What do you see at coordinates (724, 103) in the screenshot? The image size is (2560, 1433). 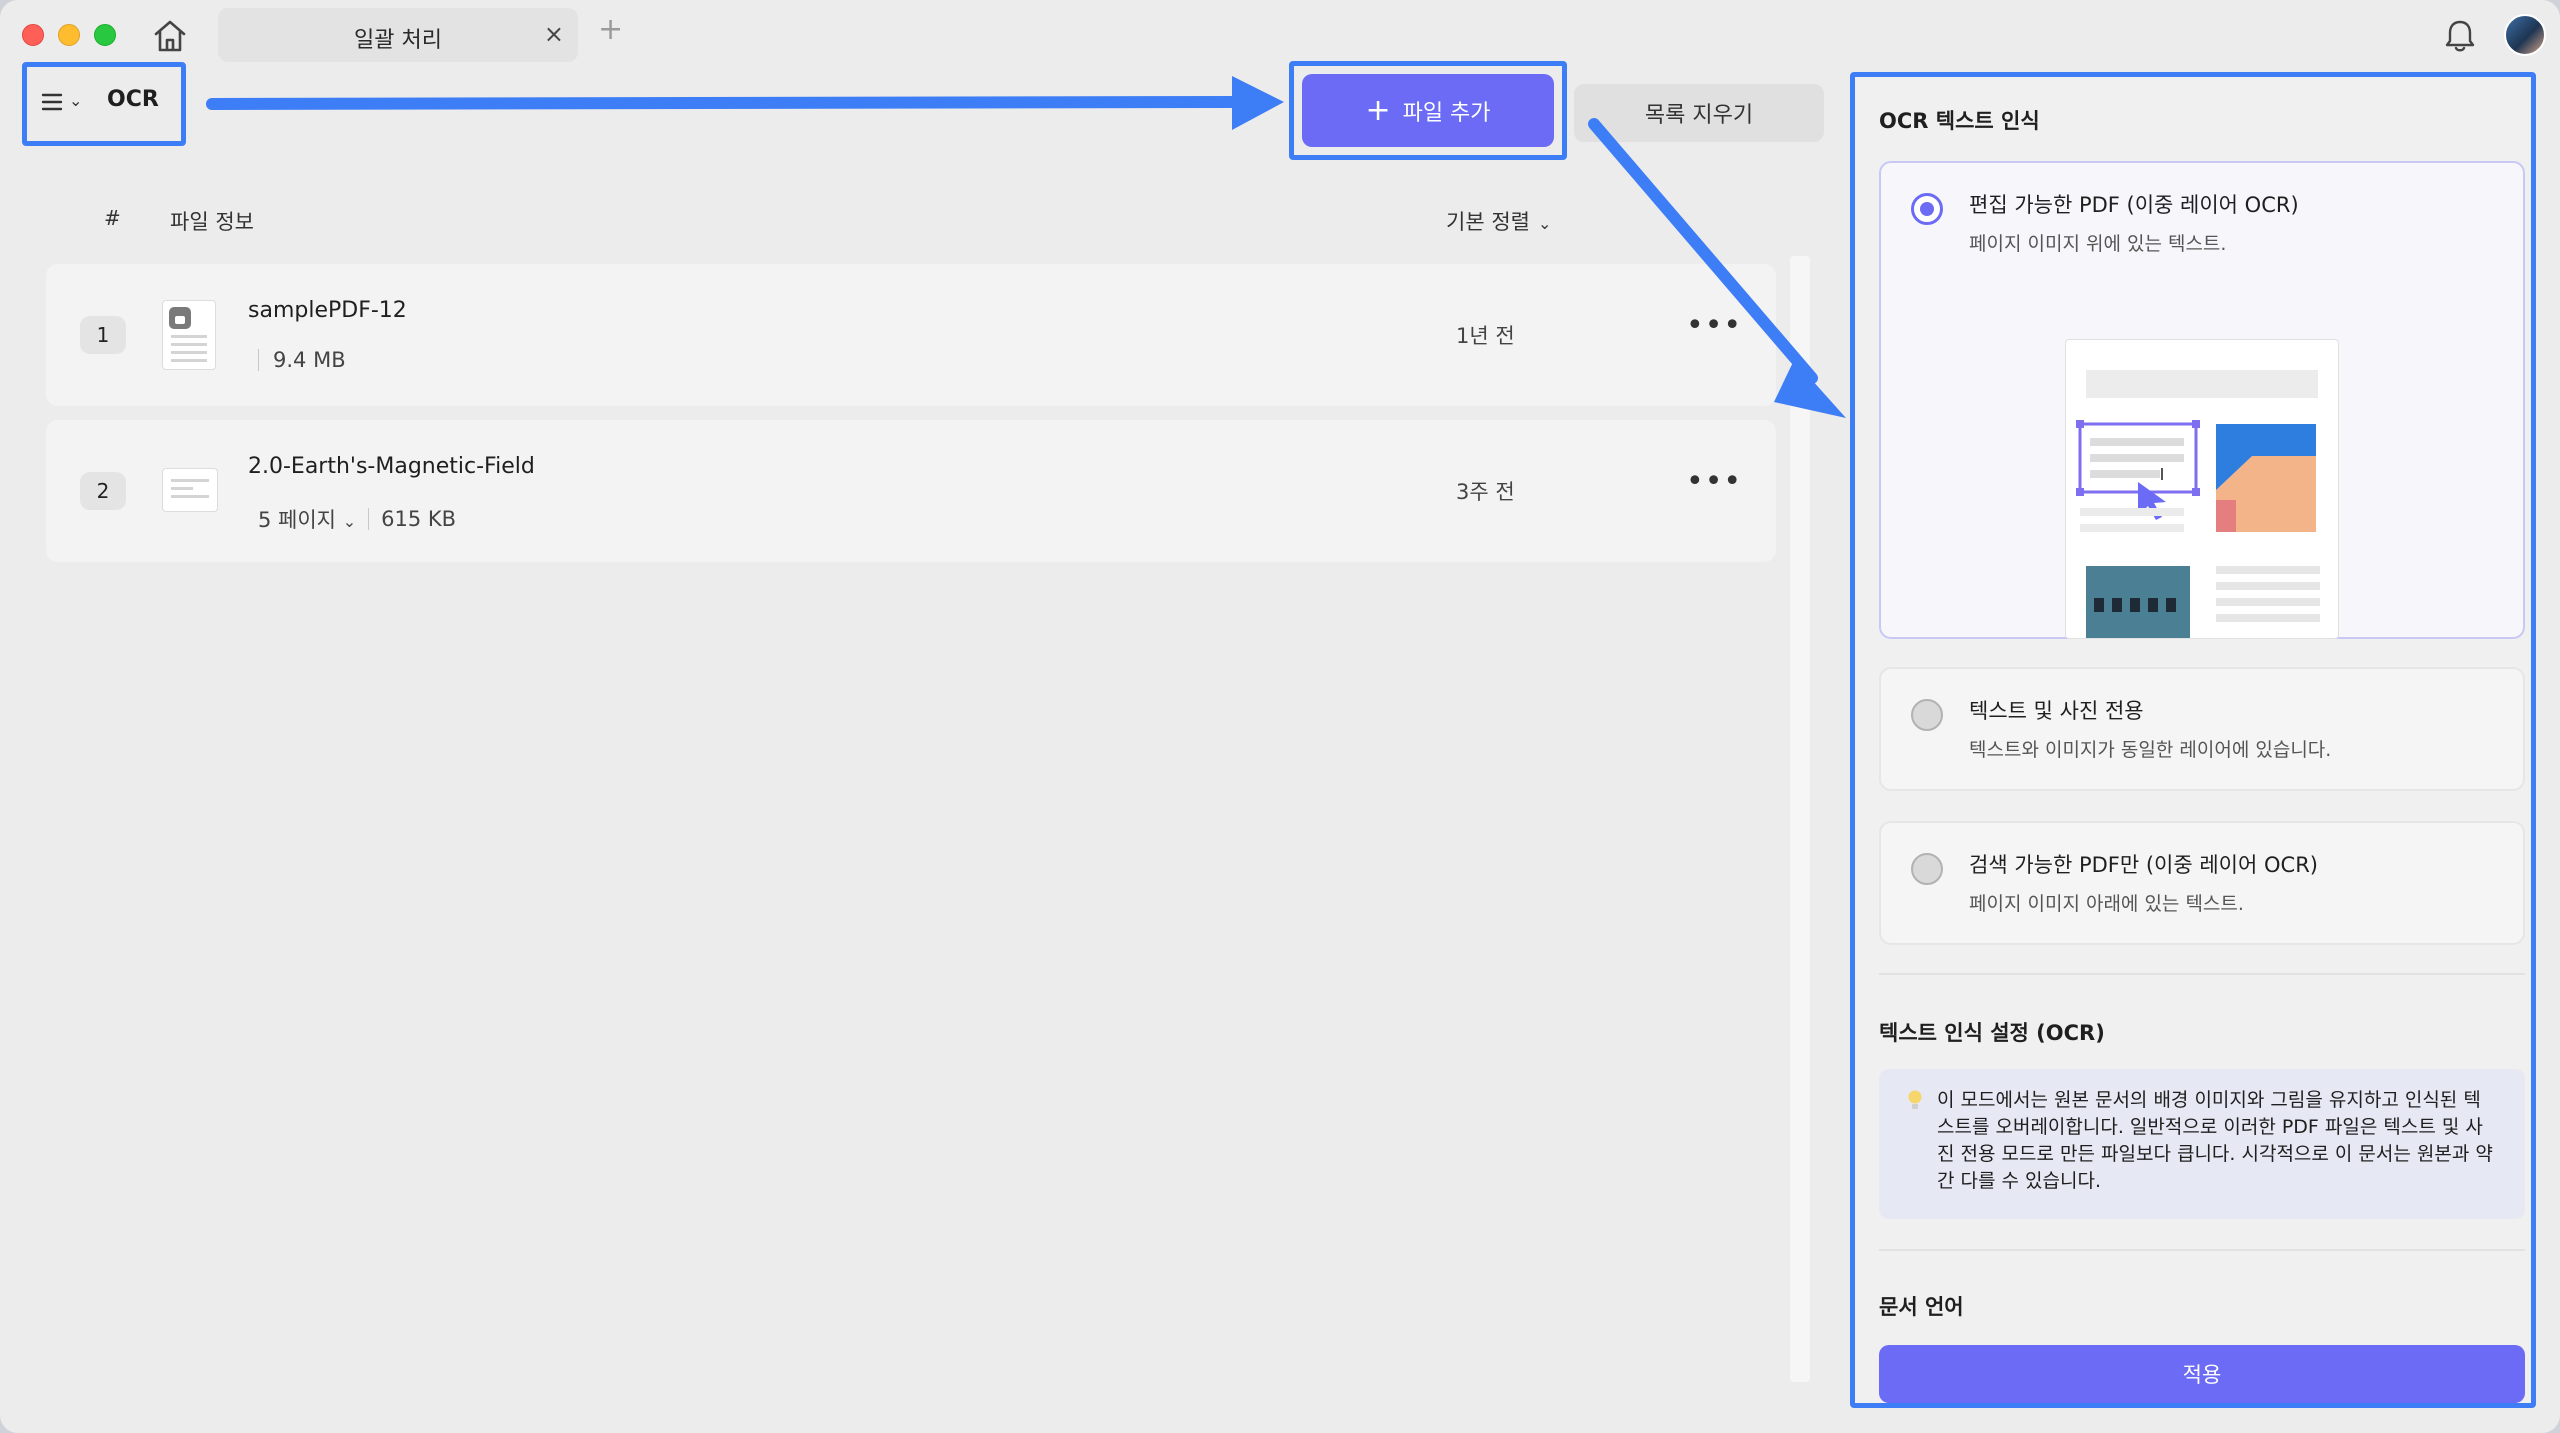 I see `annotation-arrow-shaft` at bounding box center [724, 103].